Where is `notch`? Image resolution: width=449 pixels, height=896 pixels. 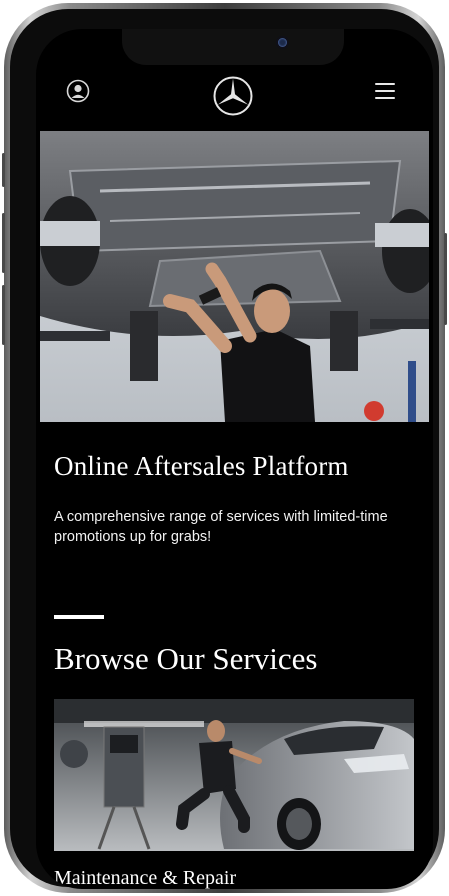
notch is located at coordinates (233, 47).